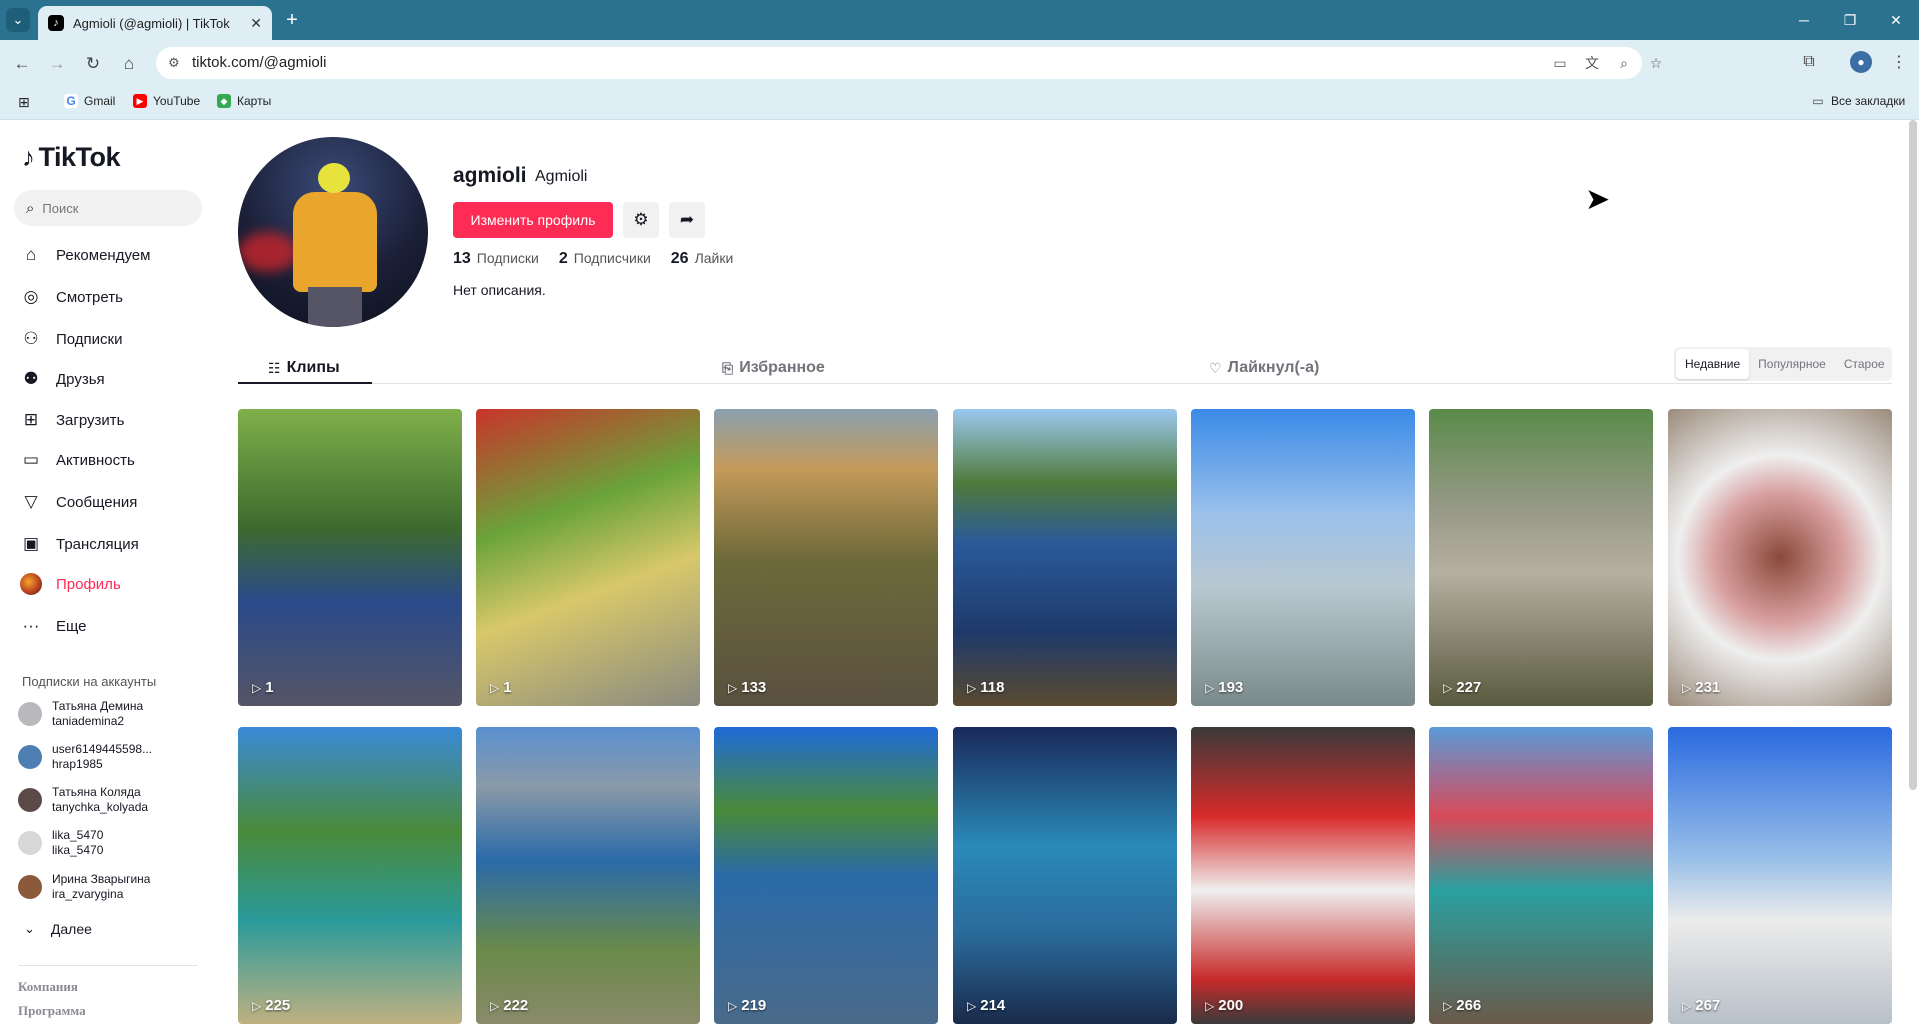 This screenshot has height=1029, width=1919. I want to click on menu-profile: Профиль, so click(70, 584).